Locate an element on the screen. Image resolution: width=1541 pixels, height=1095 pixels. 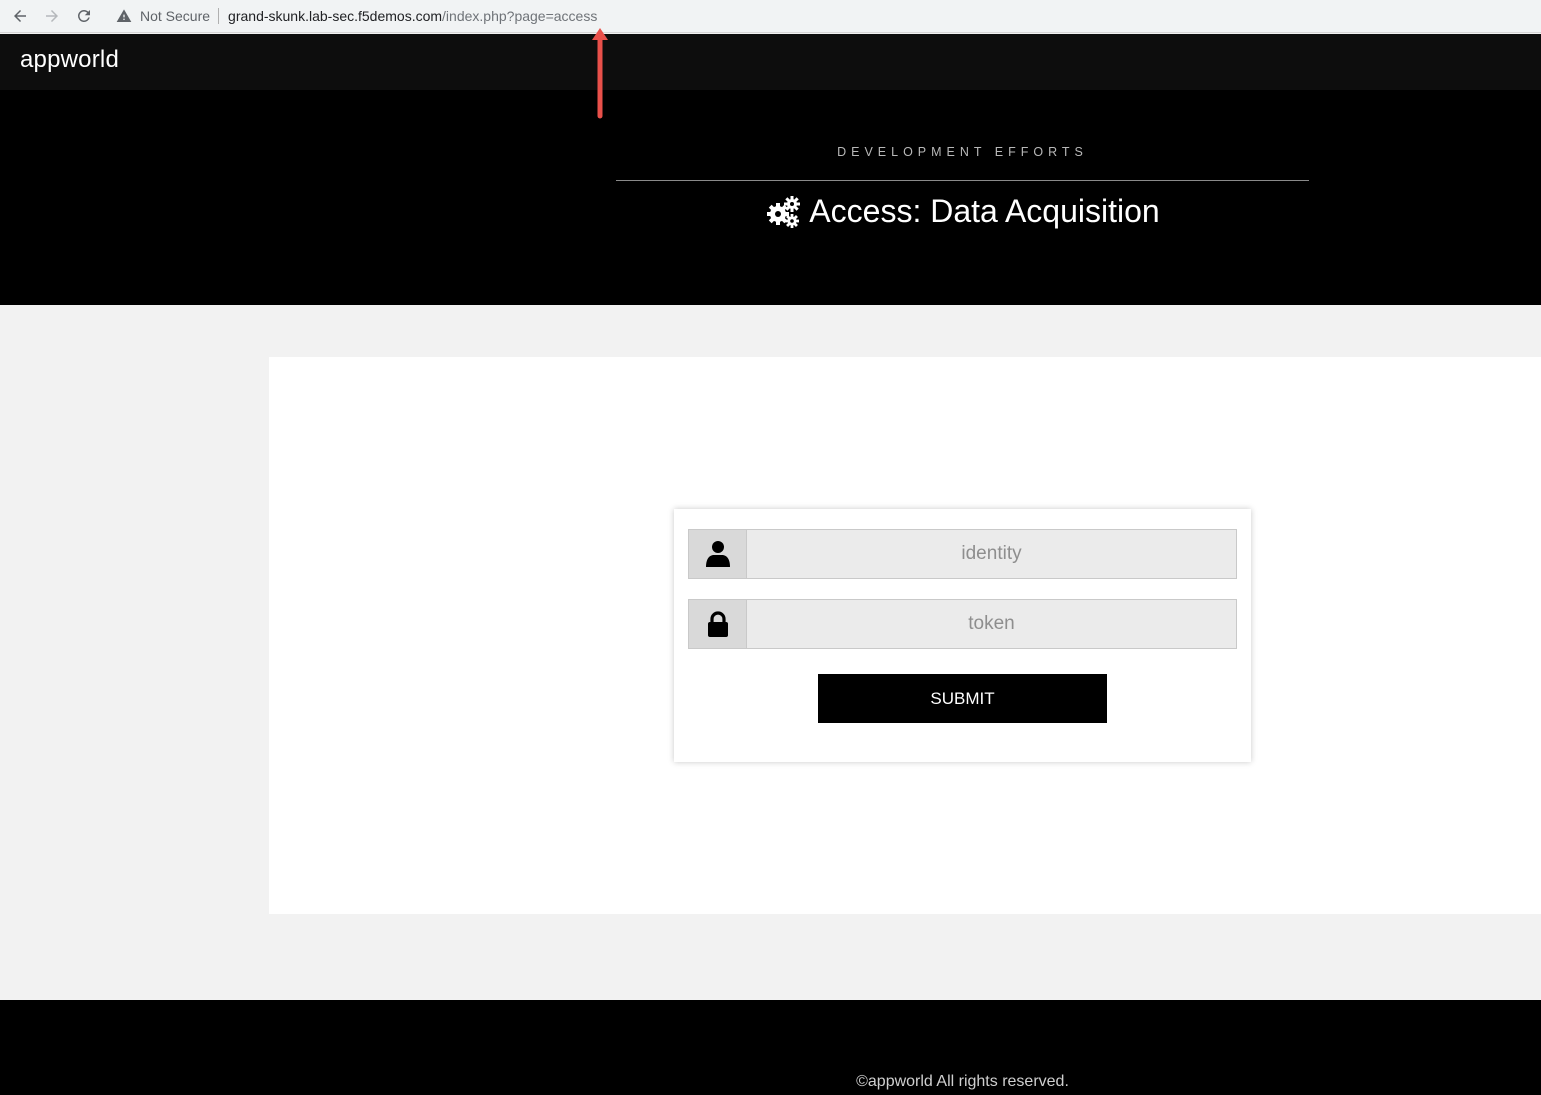
hero-kicker: DEVELOPMENT EFFORTS is located at coordinates (962, 152).